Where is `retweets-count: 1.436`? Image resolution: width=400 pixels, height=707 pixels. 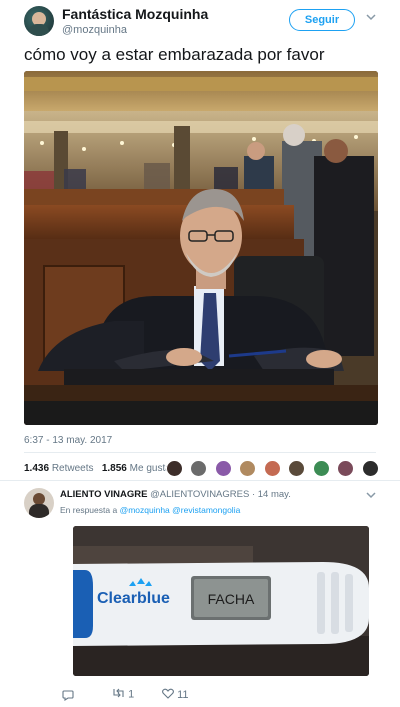
retweets-count: 1.436 is located at coordinates (36, 468).